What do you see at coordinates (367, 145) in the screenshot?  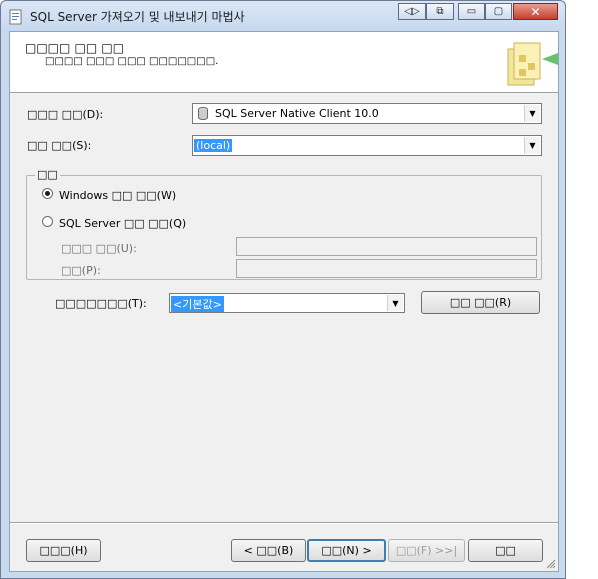 I see `server-combo: (local) ▼` at bounding box center [367, 145].